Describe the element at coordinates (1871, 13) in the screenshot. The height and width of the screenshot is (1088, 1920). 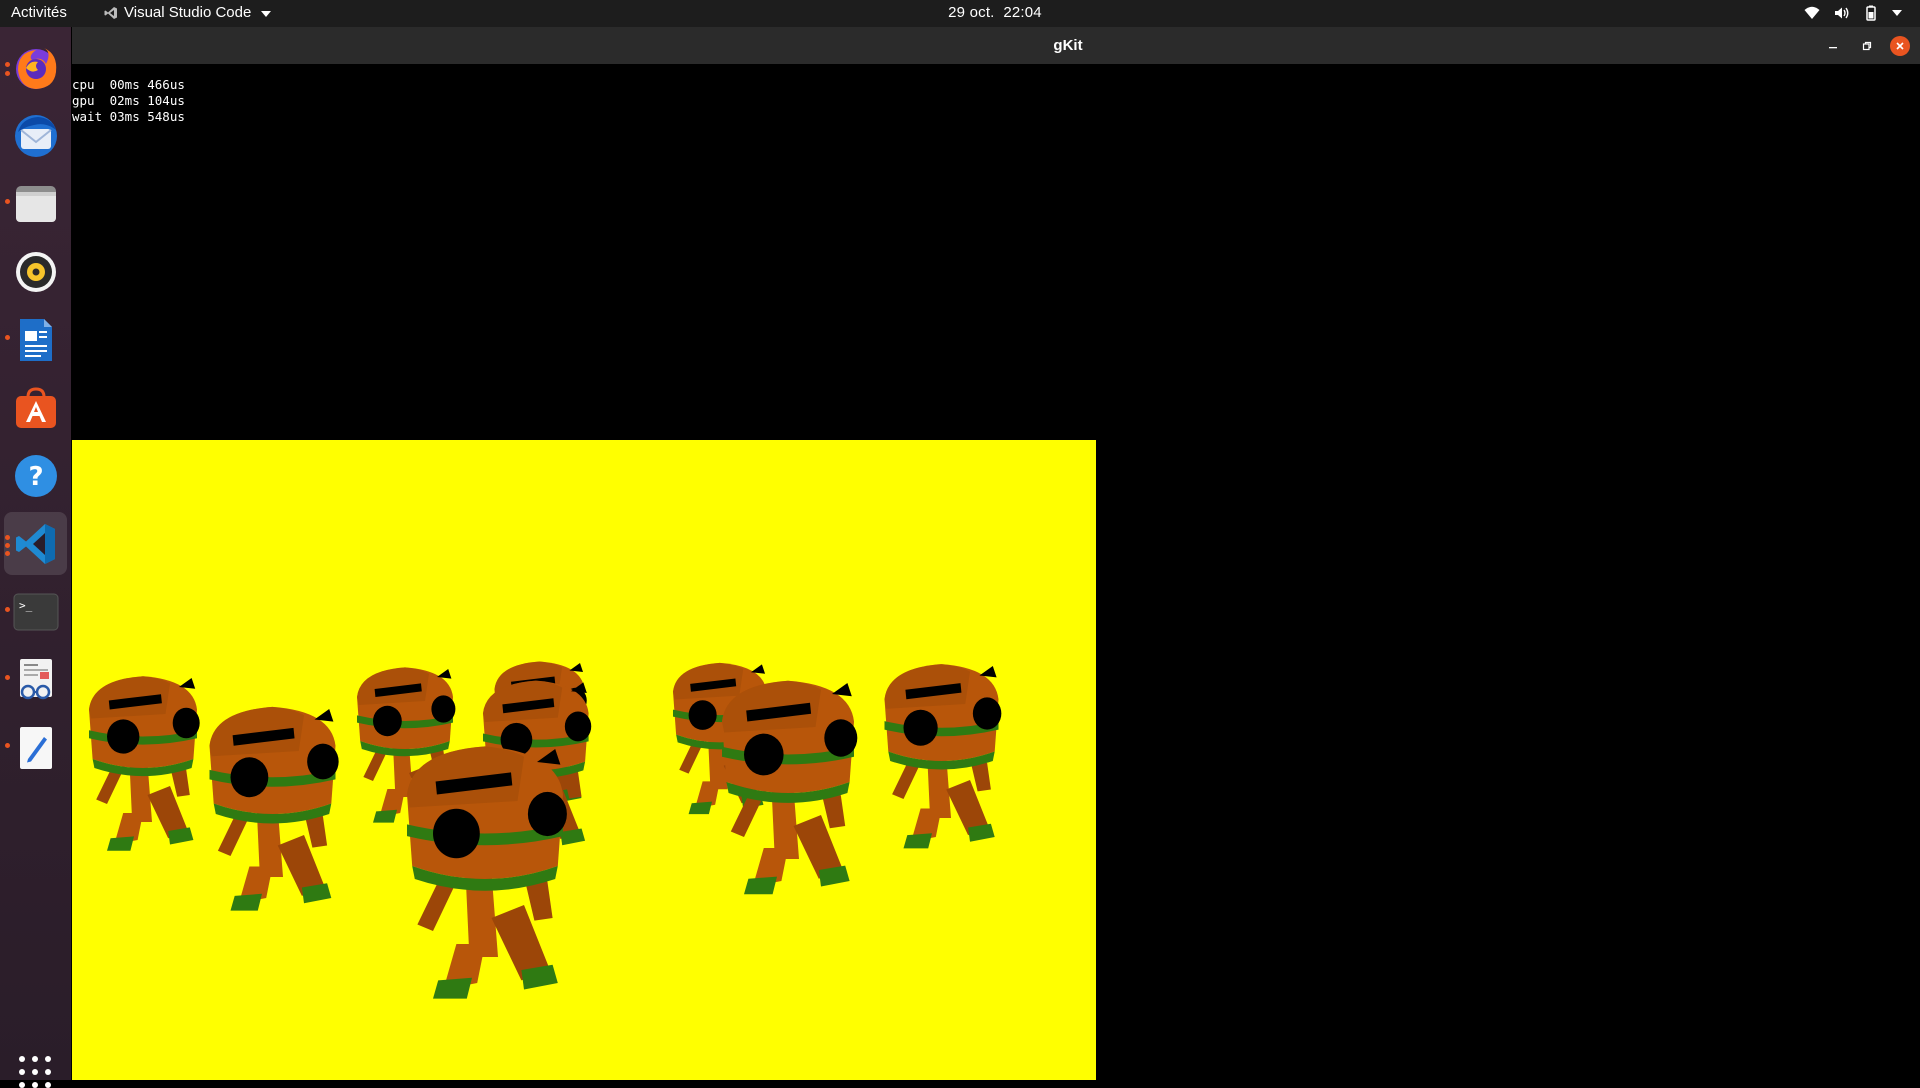
I see `battery-icon` at that location.